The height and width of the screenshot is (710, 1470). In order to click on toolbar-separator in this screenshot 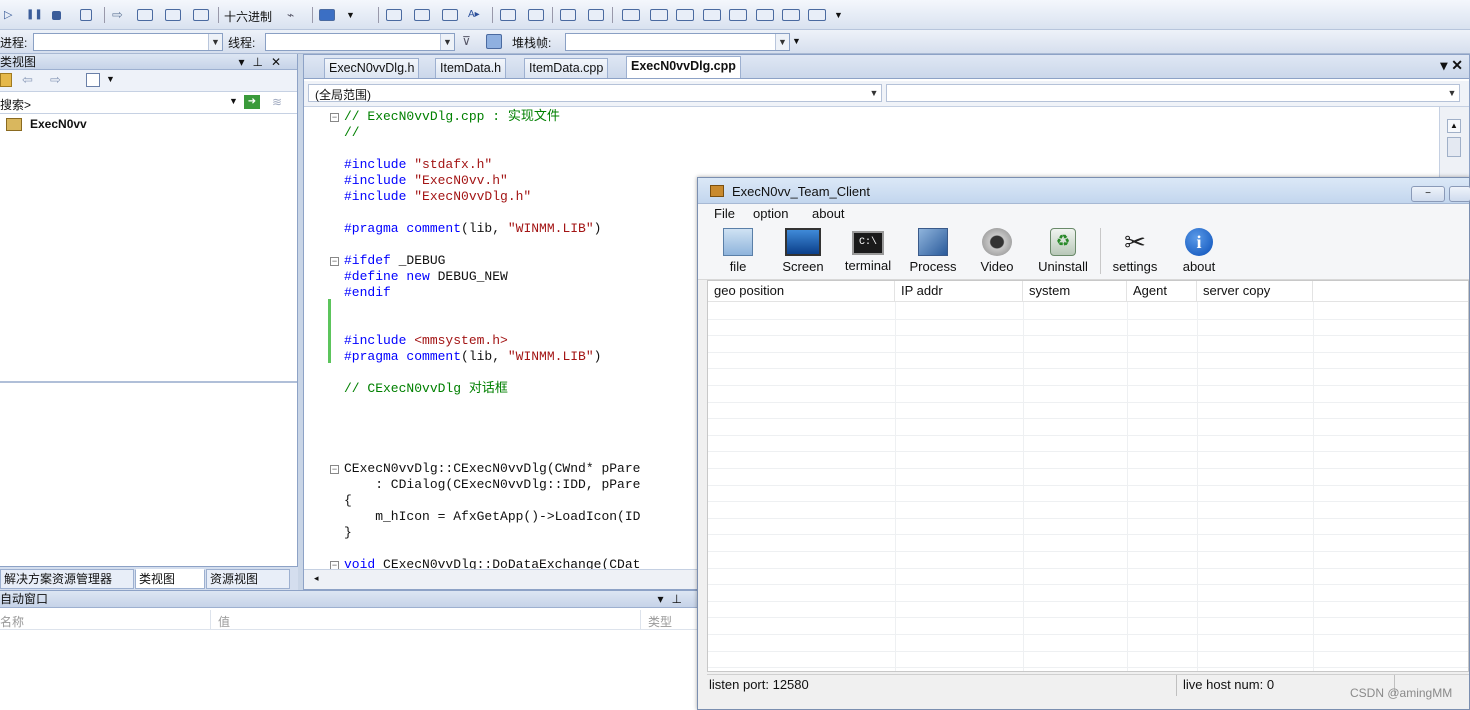, I will do `click(312, 15)`.